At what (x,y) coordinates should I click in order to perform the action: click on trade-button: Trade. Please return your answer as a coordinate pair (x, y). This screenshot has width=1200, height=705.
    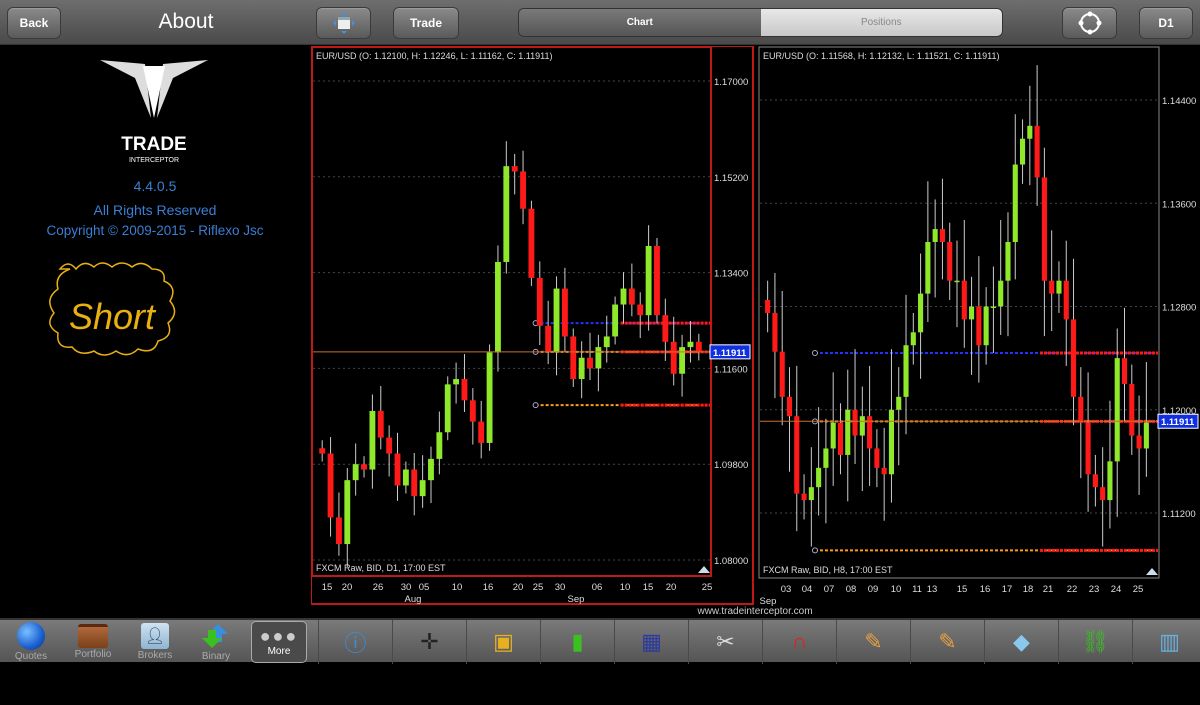
    Looking at the image, I should click on (426, 23).